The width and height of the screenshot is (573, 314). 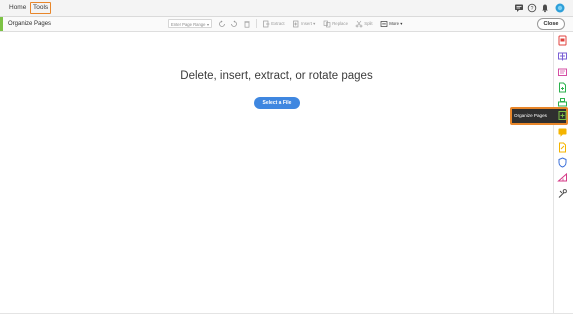 I want to click on organize-pages-tooltip: Organize Pages, so click(x=530, y=115).